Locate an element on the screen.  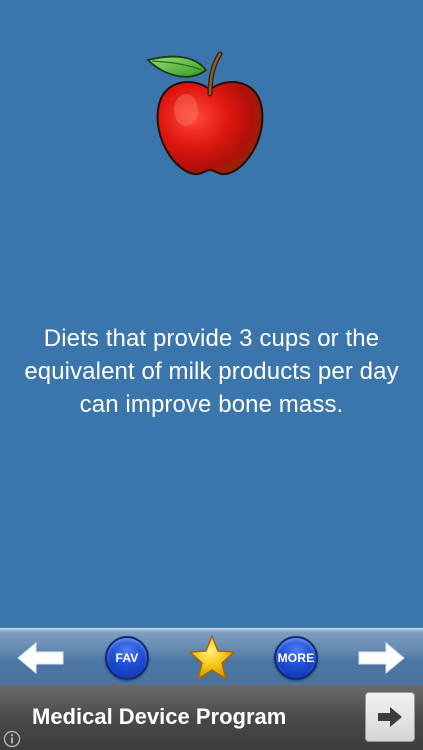
more-label: MORE is located at coordinates (296, 657).